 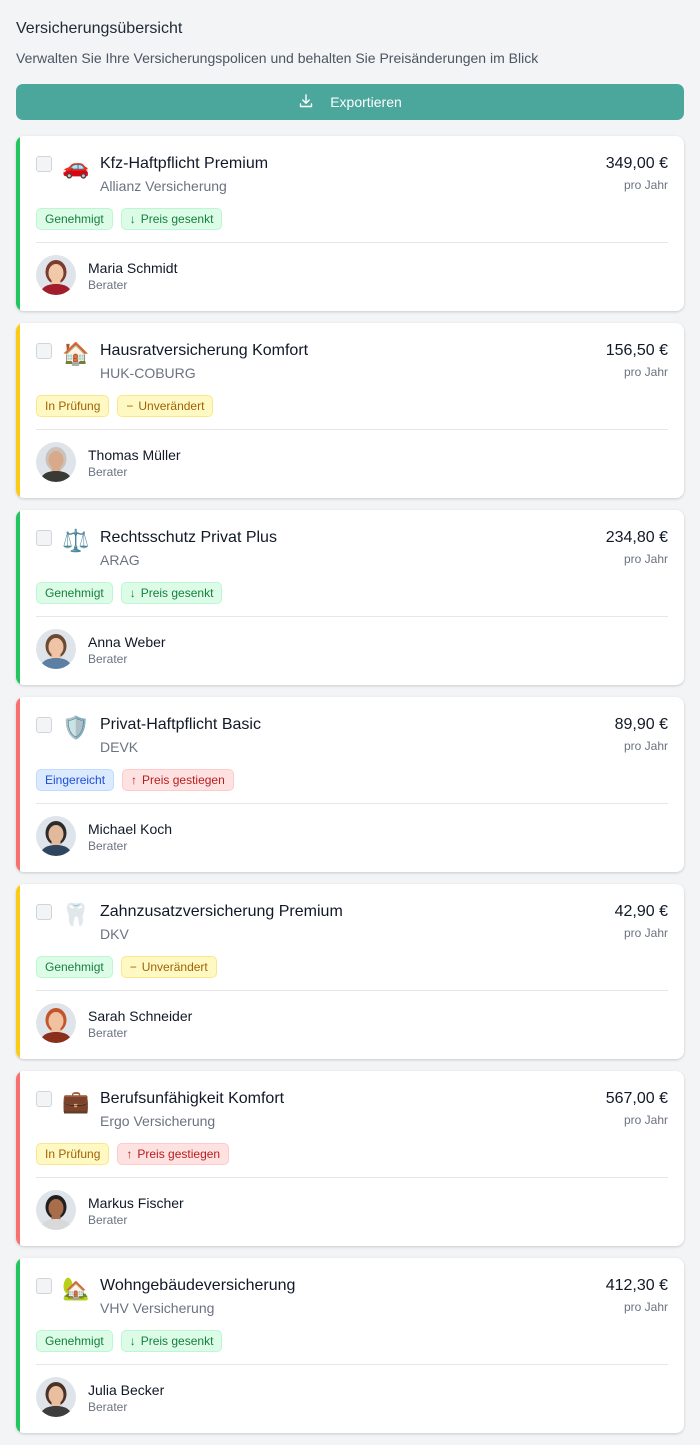 I want to click on price-change-label: Preis gesenkt, so click(x=177, y=1341).